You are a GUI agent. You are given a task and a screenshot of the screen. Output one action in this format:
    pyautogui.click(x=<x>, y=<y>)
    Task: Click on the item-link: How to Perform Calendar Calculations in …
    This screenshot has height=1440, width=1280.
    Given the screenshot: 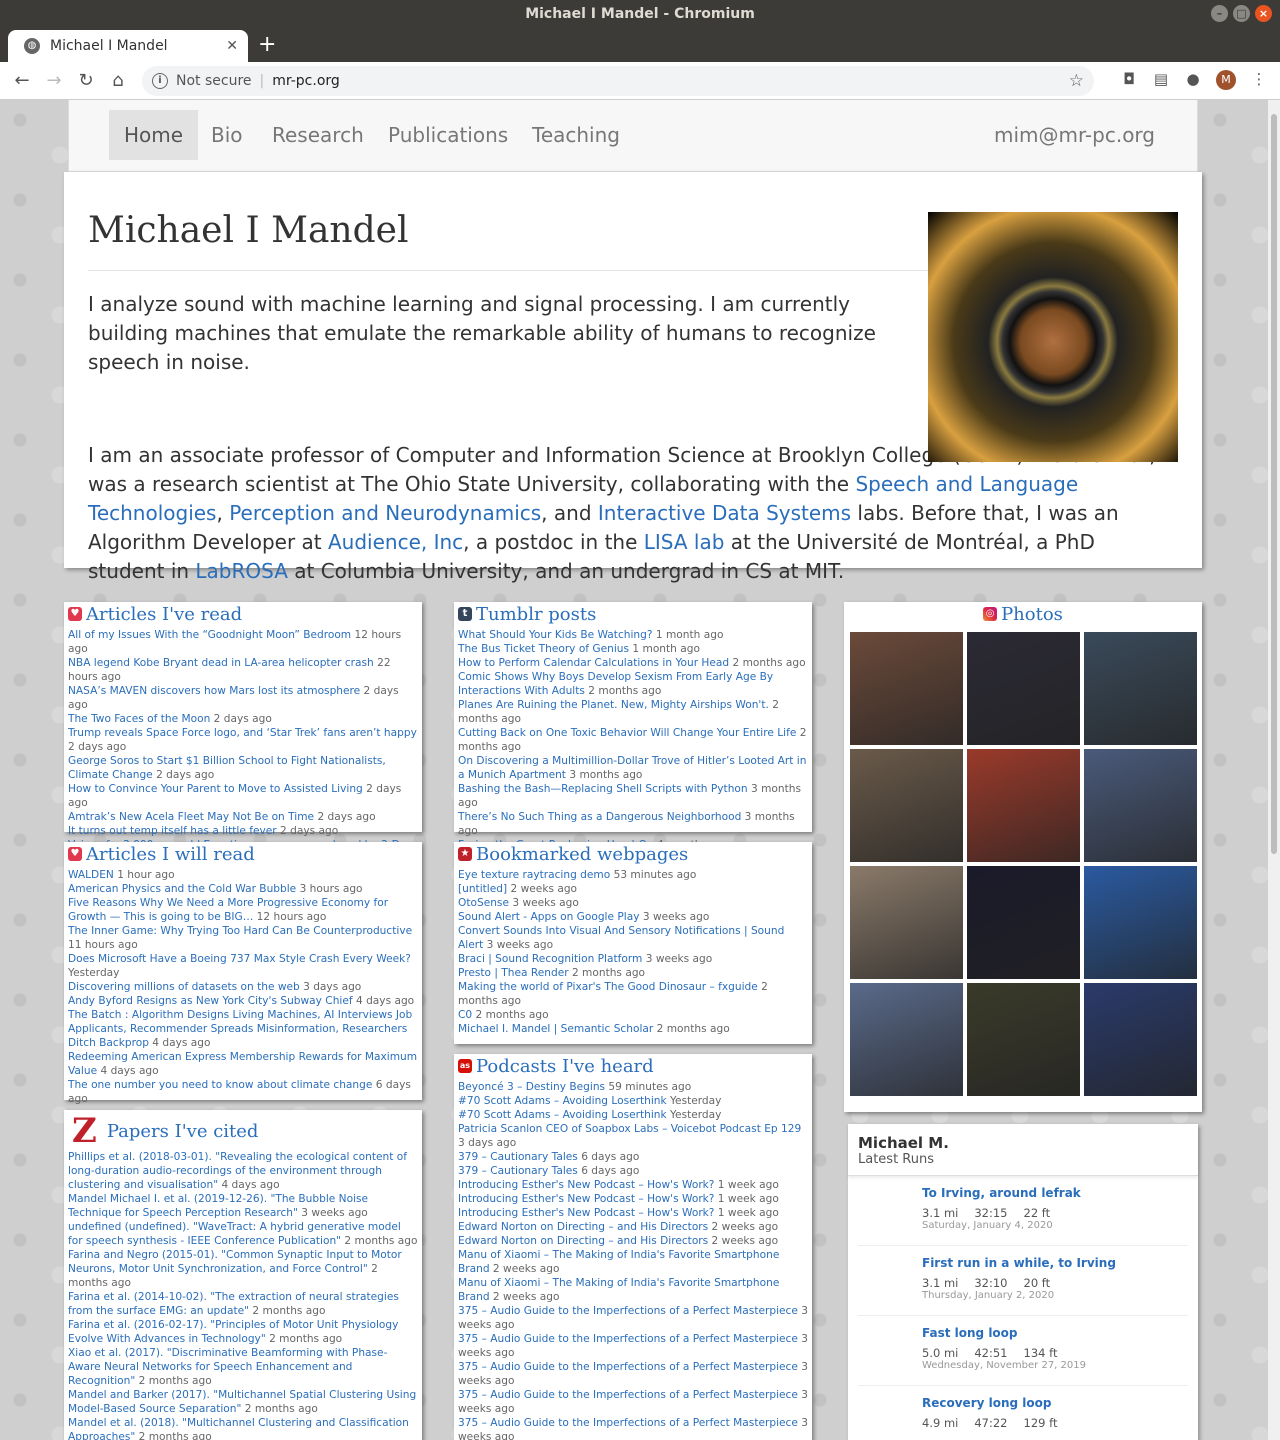 What is the action you would take?
    pyautogui.click(x=593, y=663)
    